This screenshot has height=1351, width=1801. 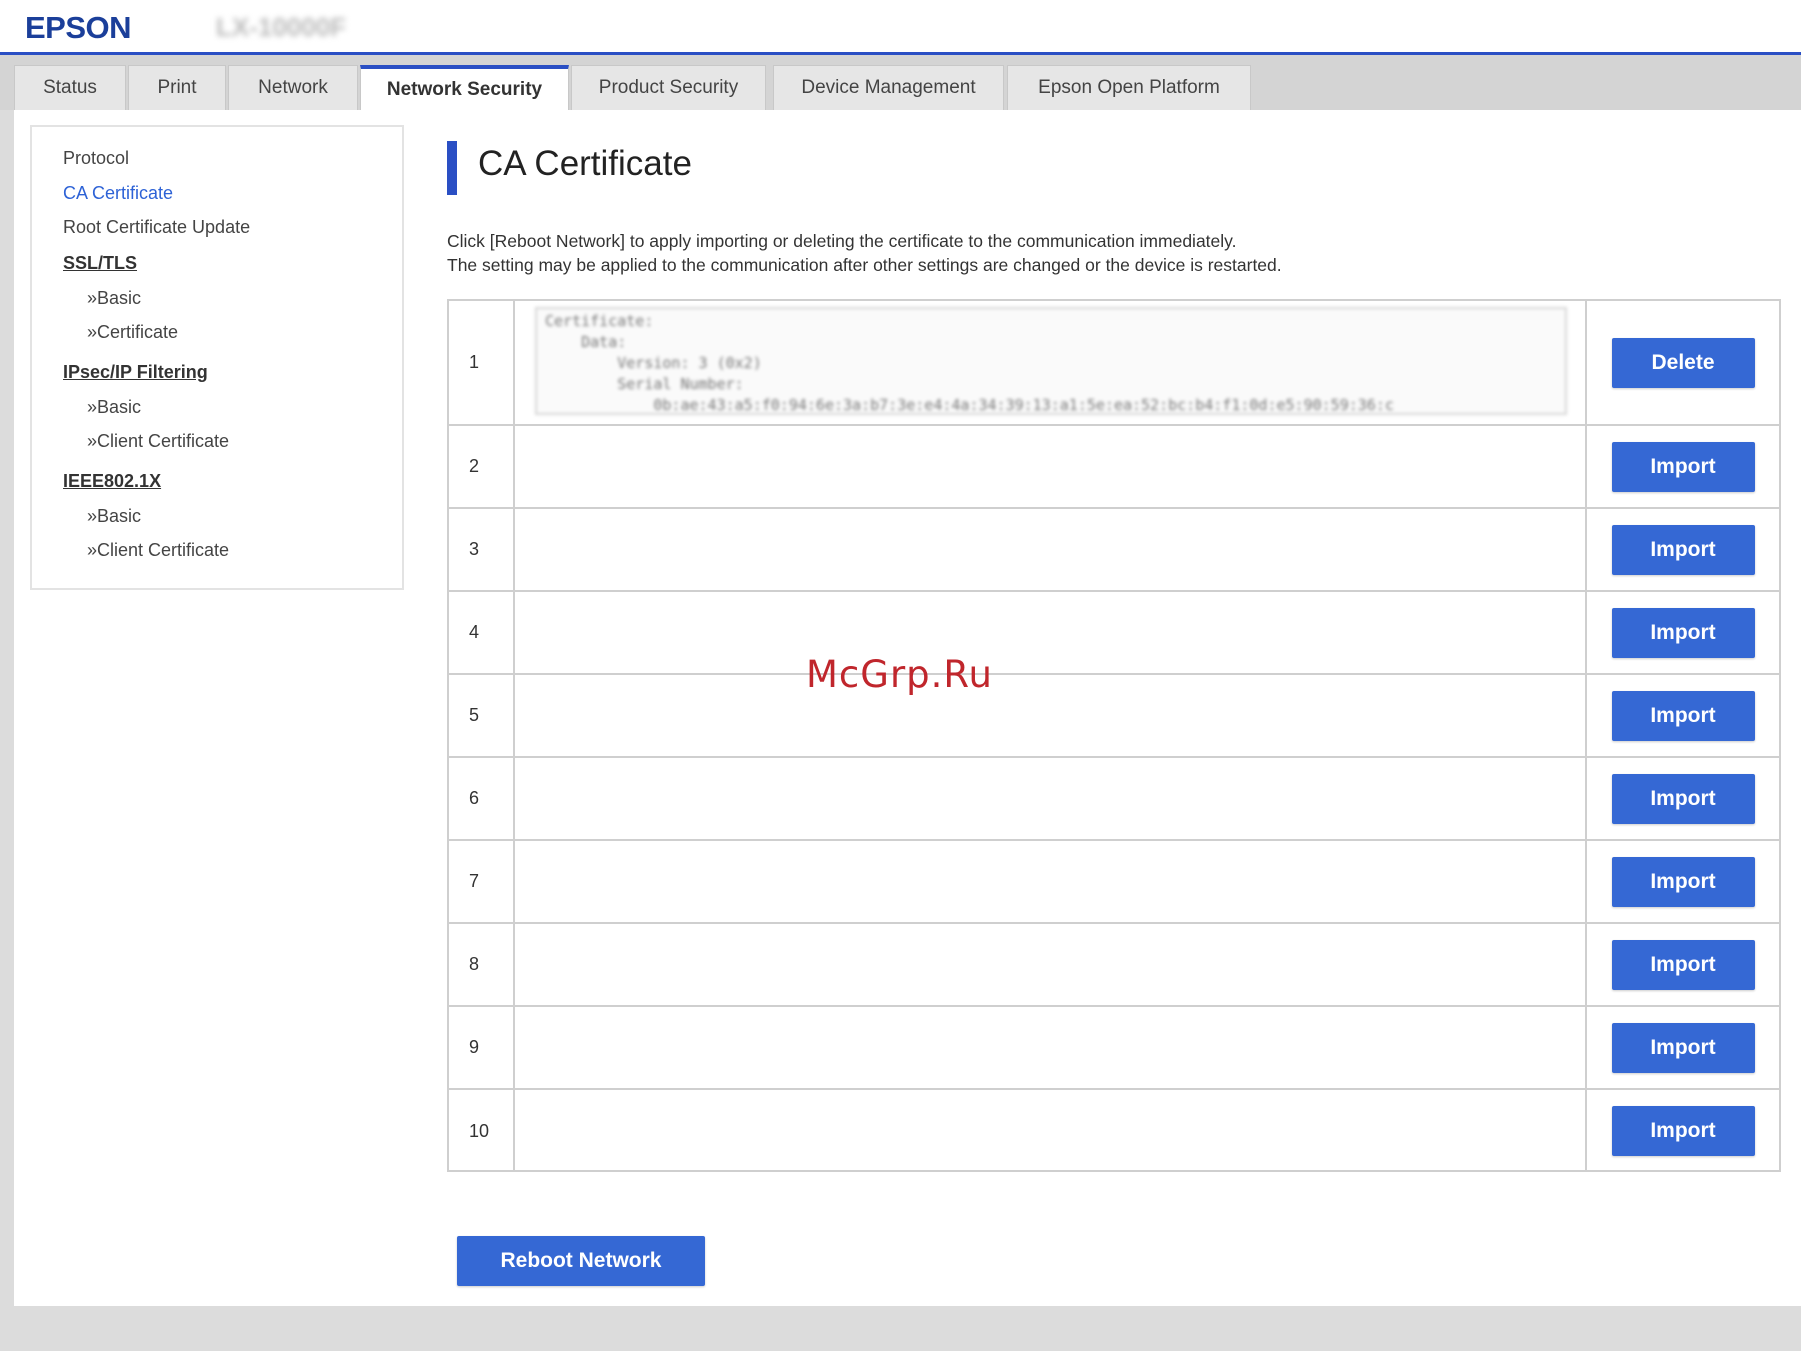 I want to click on row-number: 2, so click(x=482, y=466).